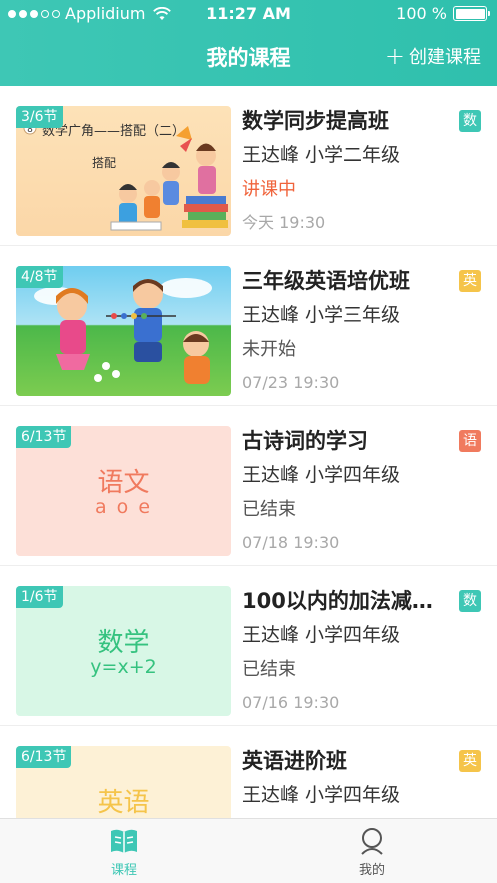 The width and height of the screenshot is (497, 883). What do you see at coordinates (305, 441) in the screenshot?
I see `course-title: 古诗词的学习` at bounding box center [305, 441].